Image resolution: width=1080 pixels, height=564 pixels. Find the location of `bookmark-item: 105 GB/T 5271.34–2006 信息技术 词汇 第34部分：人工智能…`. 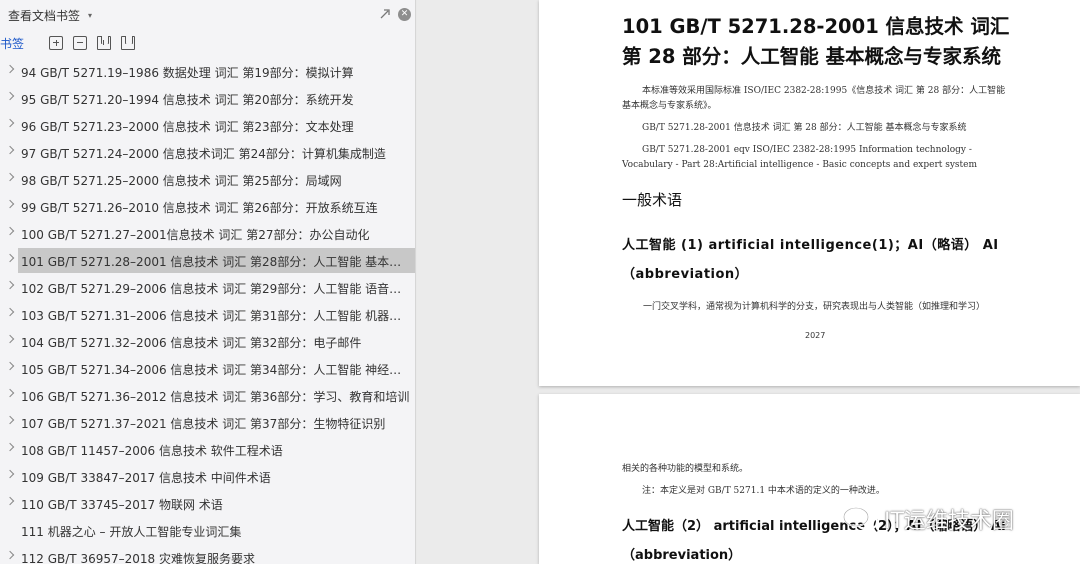

bookmark-item: 105 GB/T 5271.34–2006 信息技术 词汇 第34部分：人工智能… is located at coordinates (208, 368).